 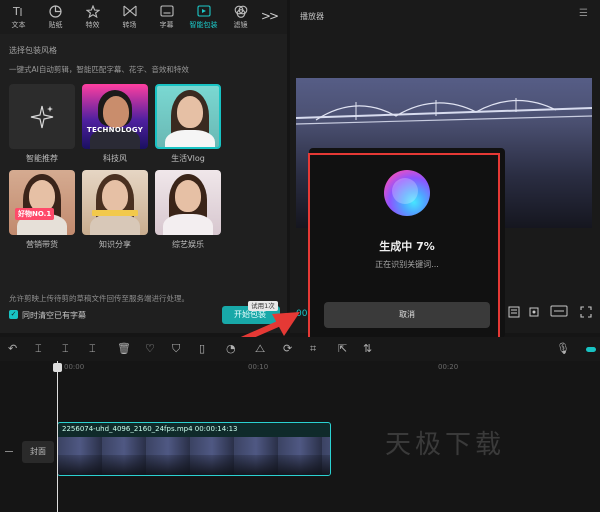 I want to click on tab-transition: 转场, so click(x=129, y=17).